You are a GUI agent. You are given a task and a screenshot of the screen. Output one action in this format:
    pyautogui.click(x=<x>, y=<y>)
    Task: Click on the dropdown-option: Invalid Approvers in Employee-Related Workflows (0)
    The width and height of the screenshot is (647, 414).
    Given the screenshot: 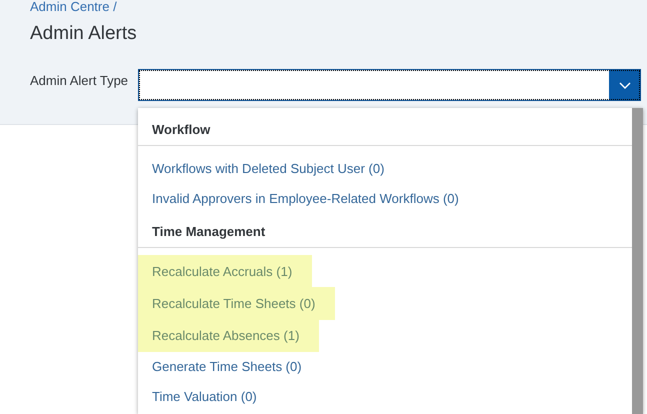 What is the action you would take?
    pyautogui.click(x=305, y=199)
    